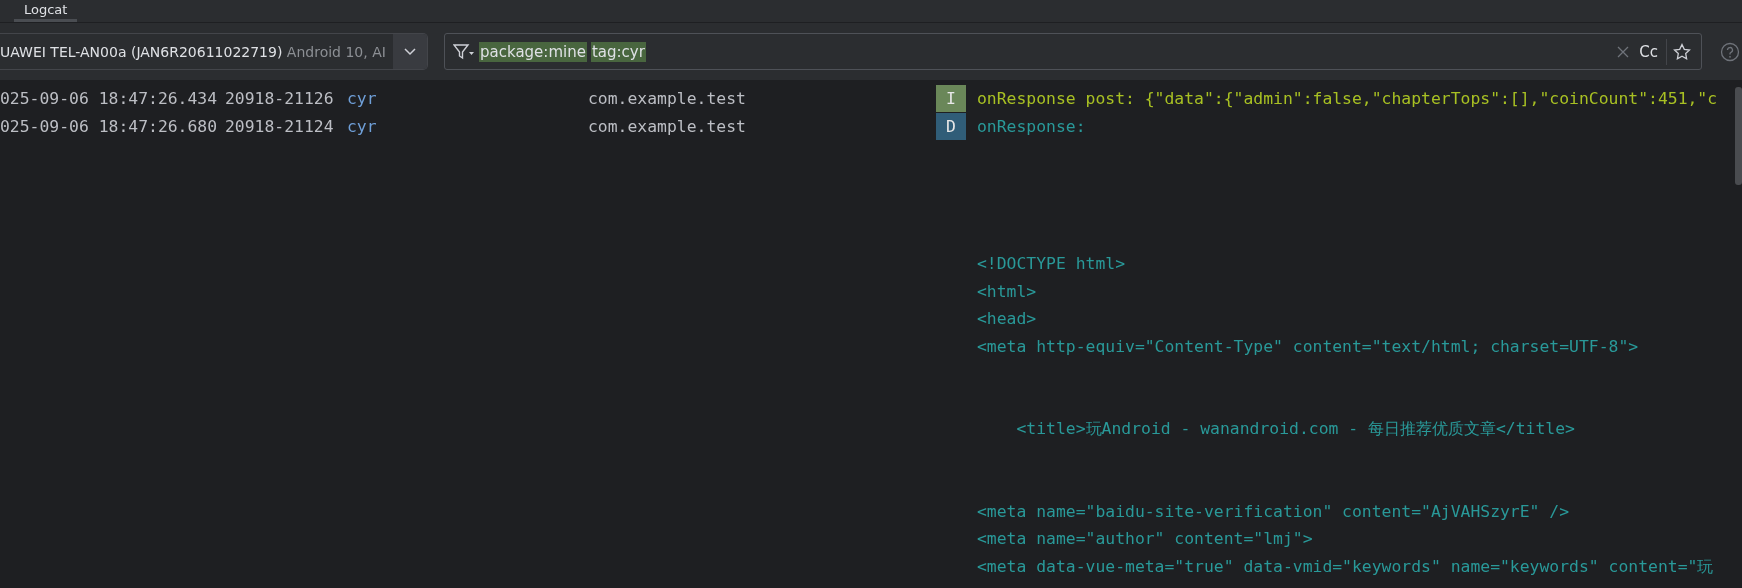 The image size is (1742, 588). I want to click on timestamp: 025-09-06 18:47:26.434, so click(109, 99).